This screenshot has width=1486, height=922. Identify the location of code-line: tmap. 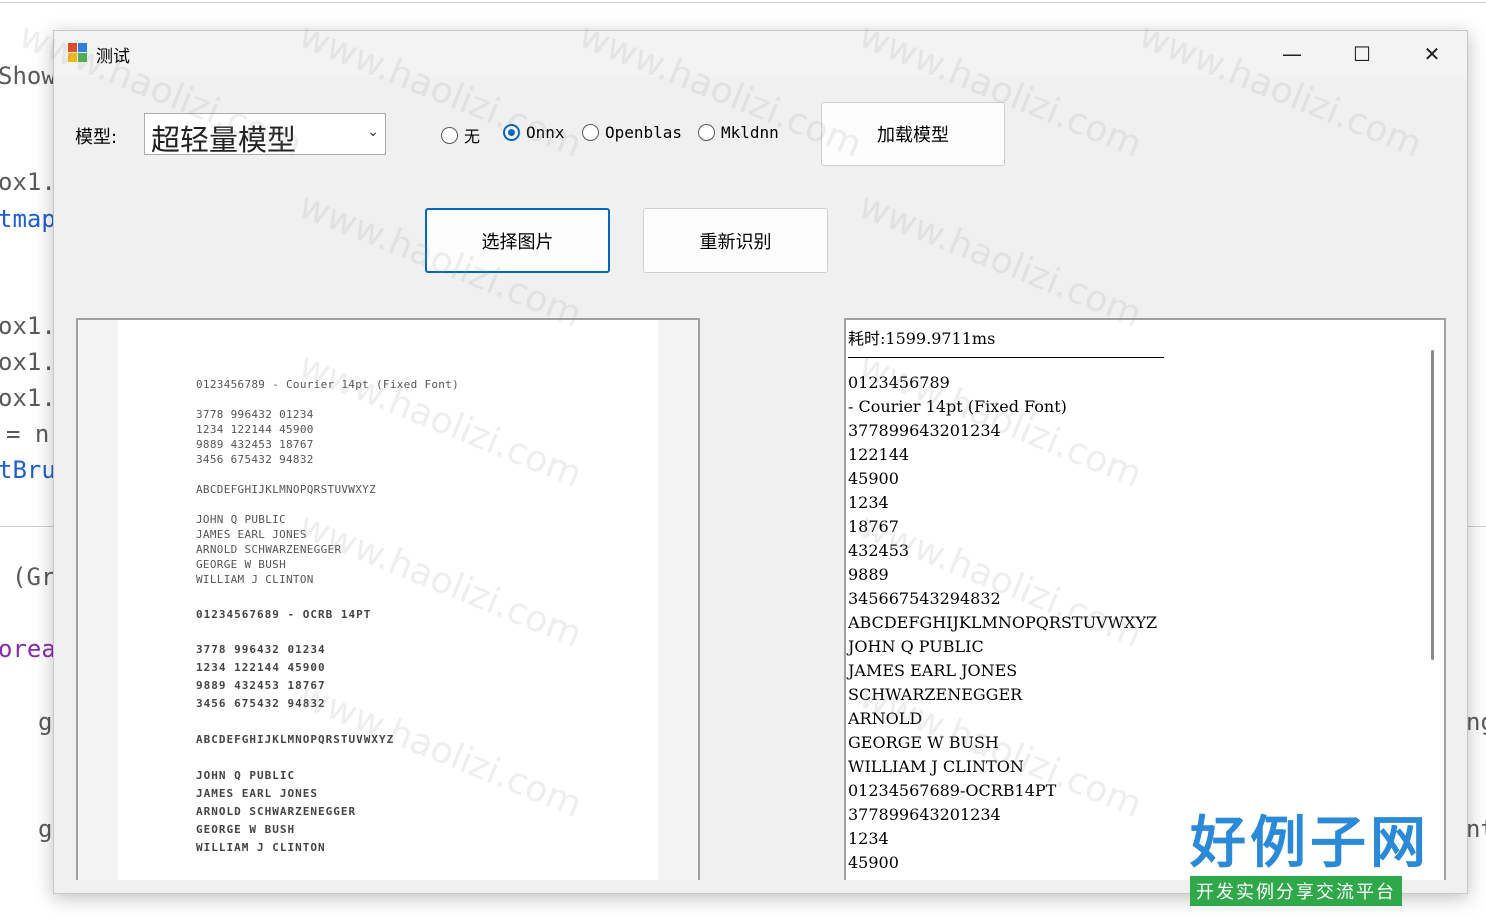
(28, 219).